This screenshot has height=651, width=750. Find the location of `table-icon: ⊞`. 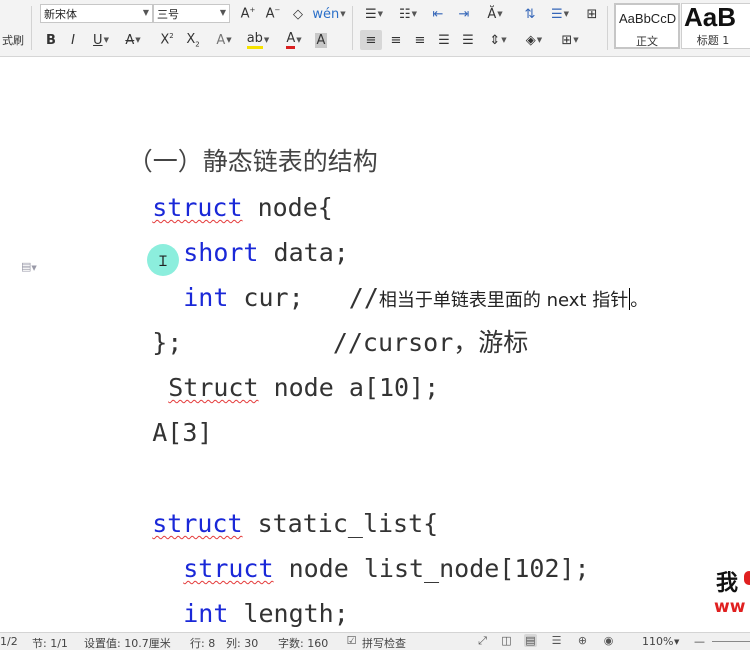

table-icon: ⊞ is located at coordinates (592, 14).